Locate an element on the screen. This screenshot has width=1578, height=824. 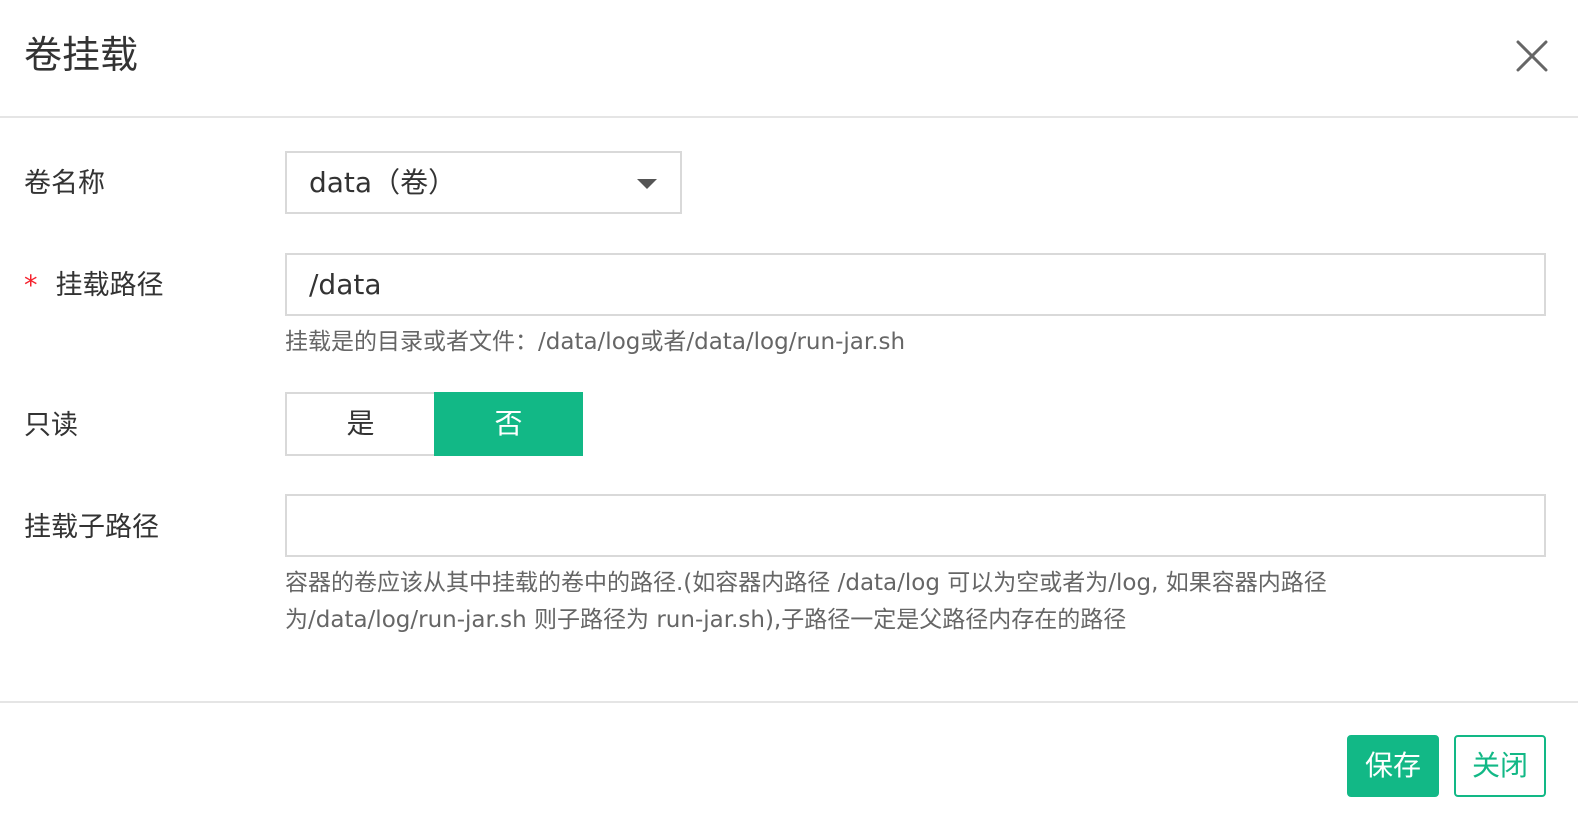
save-button: 保存 is located at coordinates (1393, 766).